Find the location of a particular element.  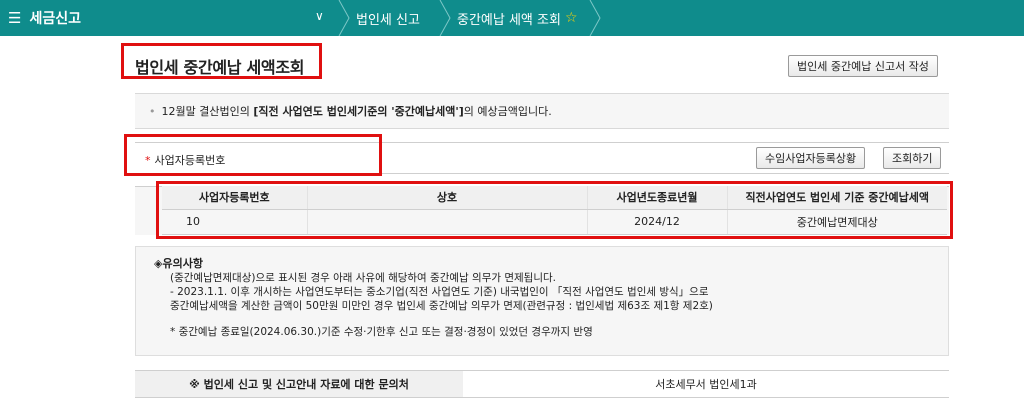

top-navigation-bar: ☰ 세금신고 ∨ 법인세 신고 중간예납 세액 조회 ☆ is located at coordinates (512, 18).